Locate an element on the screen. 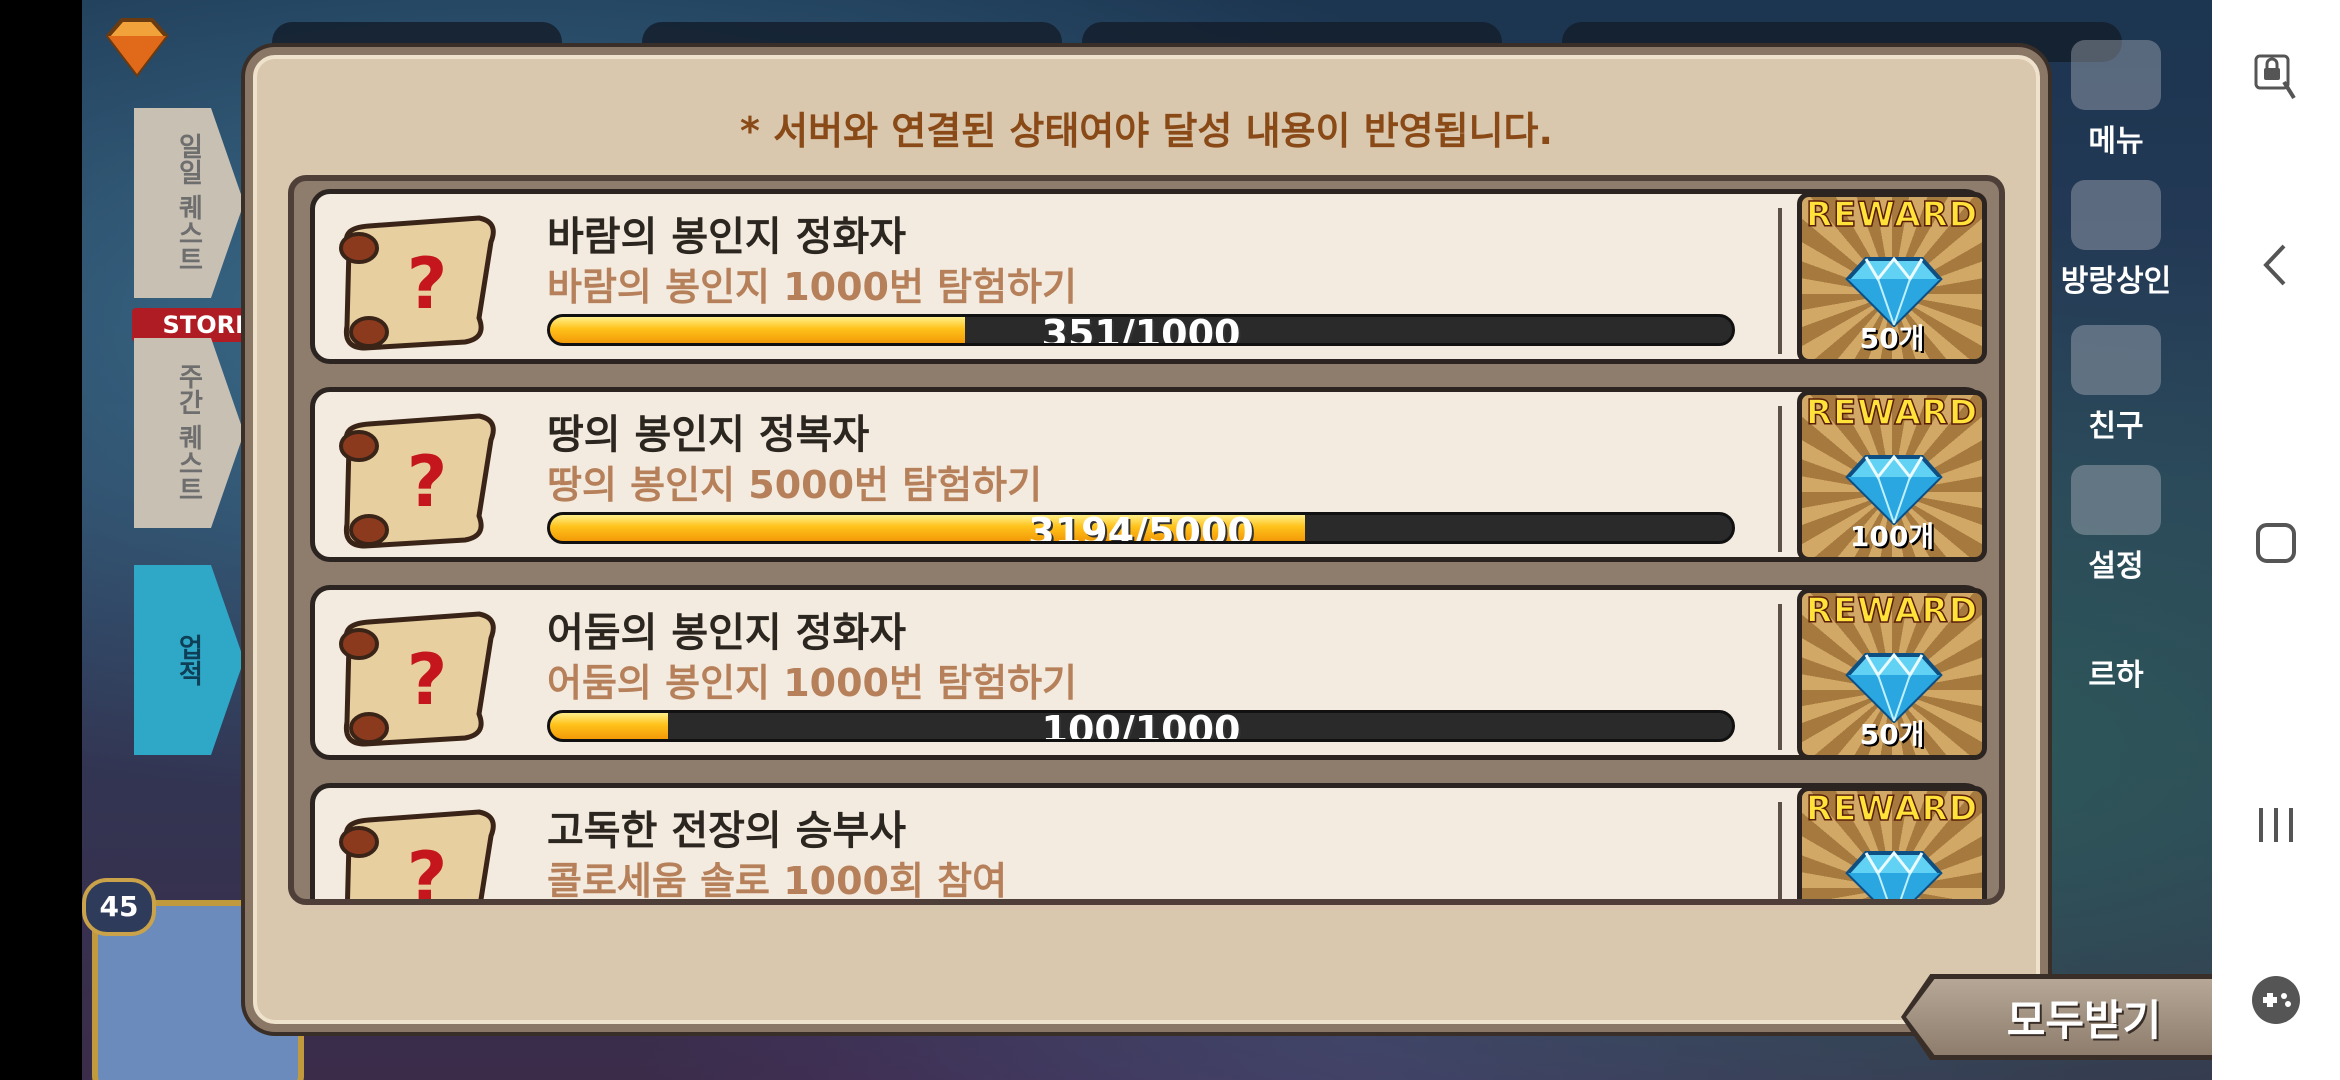 The width and height of the screenshot is (2340, 1080). progress-text: 100/1000 is located at coordinates (1141, 726).